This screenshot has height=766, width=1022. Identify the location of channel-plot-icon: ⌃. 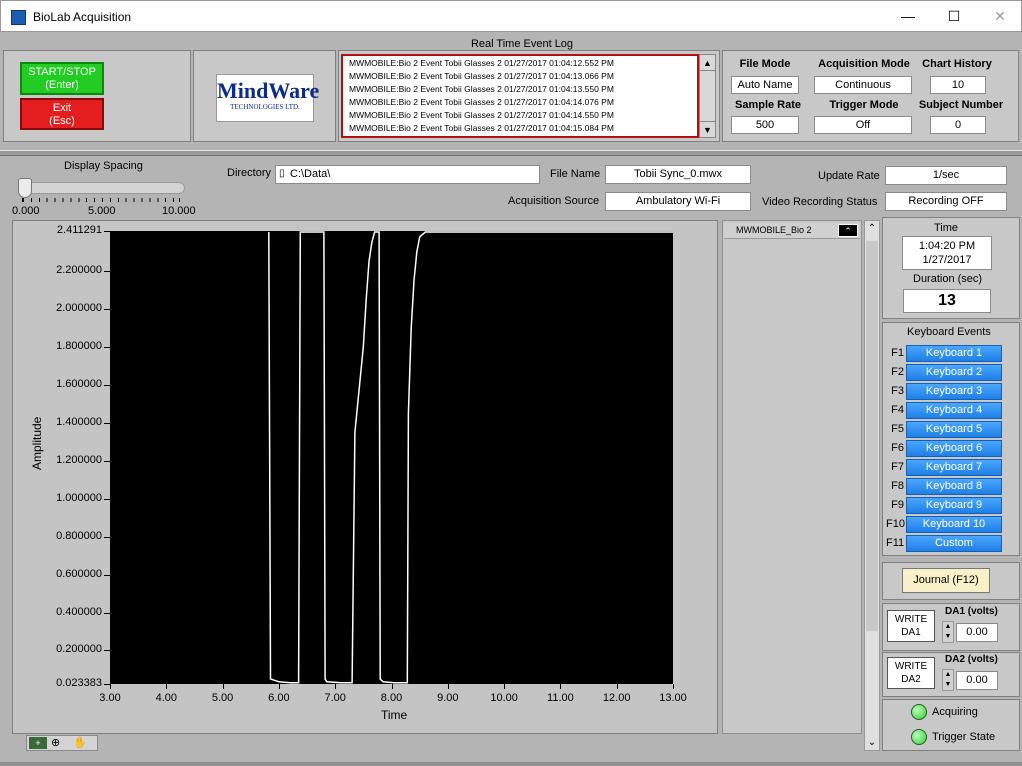
(848, 230).